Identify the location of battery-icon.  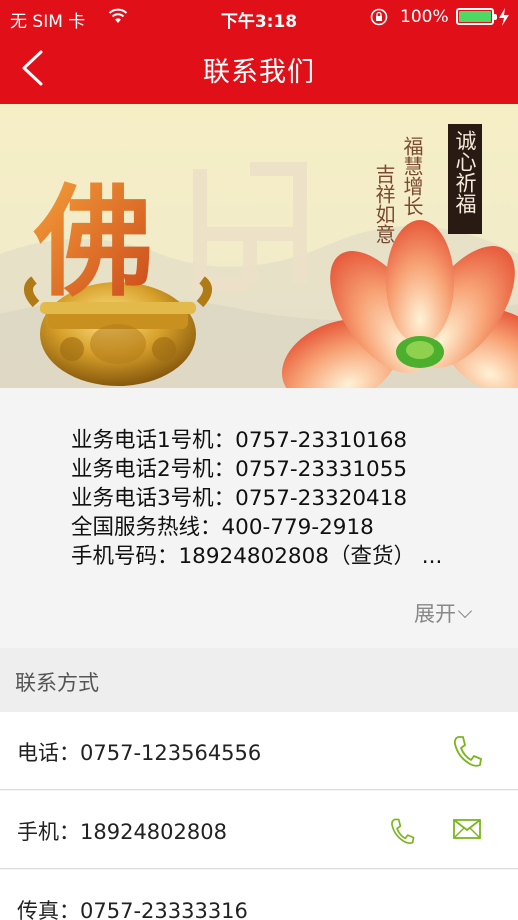
(476, 16).